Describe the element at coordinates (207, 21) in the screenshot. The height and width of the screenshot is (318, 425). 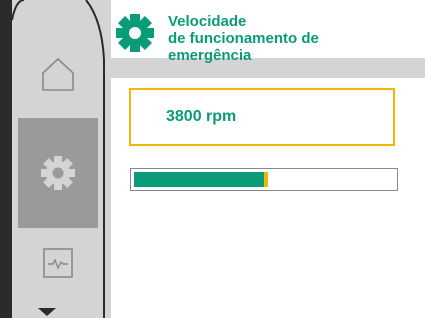
I see `page-title-line: Velocidade` at that location.